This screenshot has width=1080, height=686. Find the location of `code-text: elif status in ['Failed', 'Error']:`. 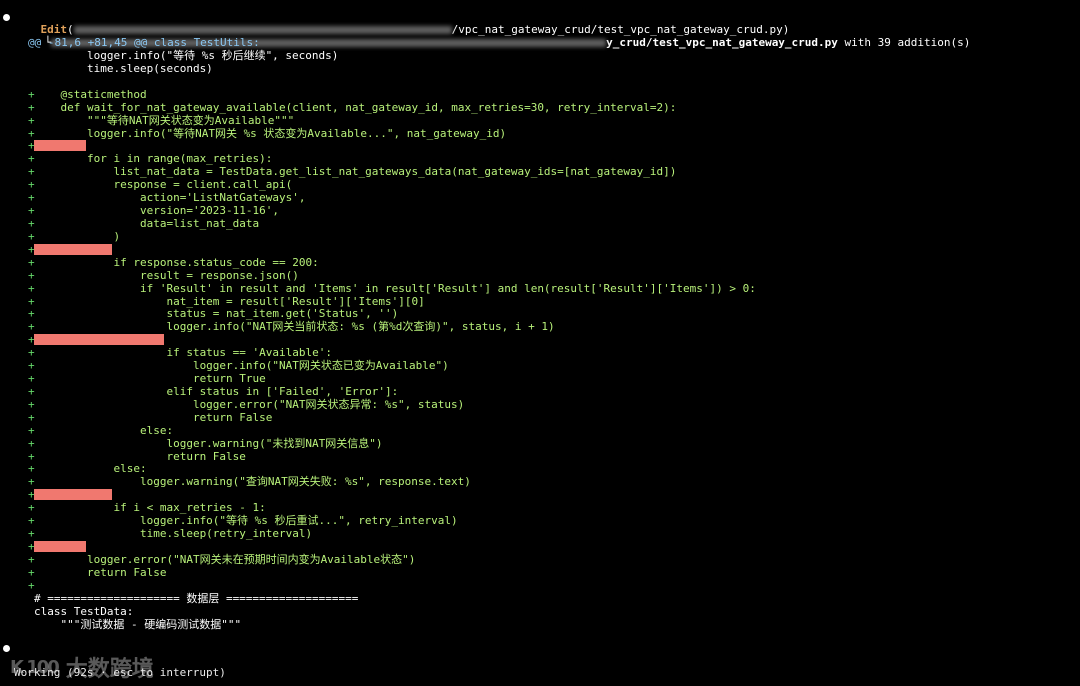

code-text: elif status in ['Failed', 'Error']: is located at coordinates (216, 391).